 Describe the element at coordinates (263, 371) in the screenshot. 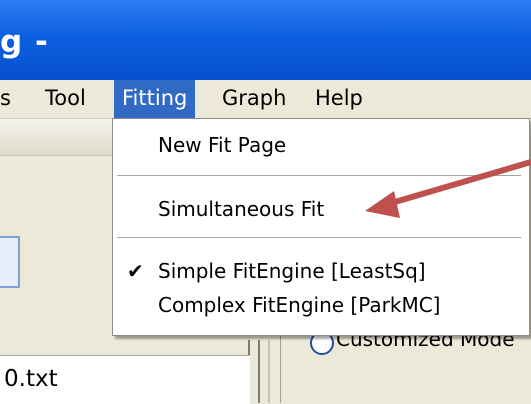

I see `panel-splitter` at that location.